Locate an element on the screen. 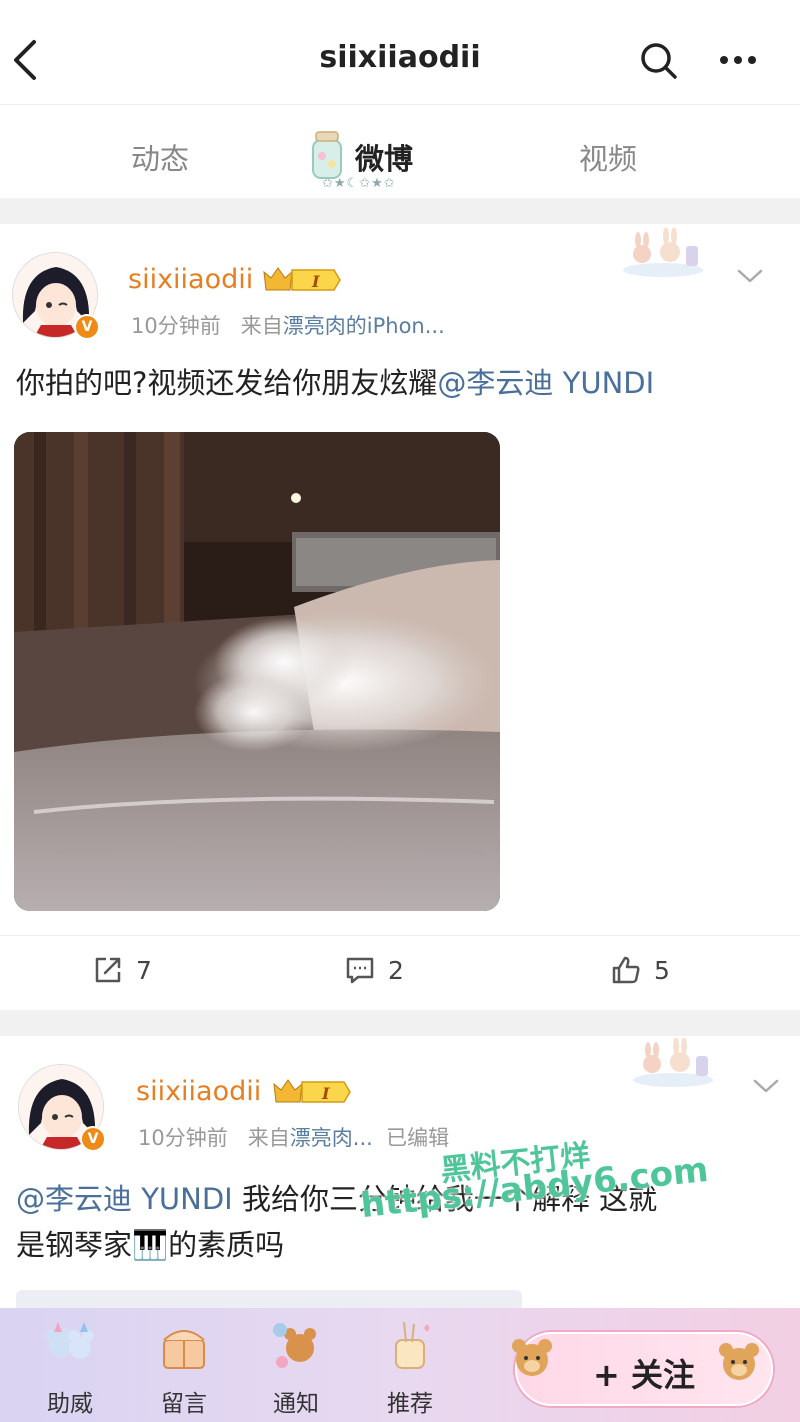 Image resolution: width=800 pixels, height=1422 pixels. profile-tabs: 动态 微博 ✩★☾✩★✩ 视频 is located at coordinates (400, 152).